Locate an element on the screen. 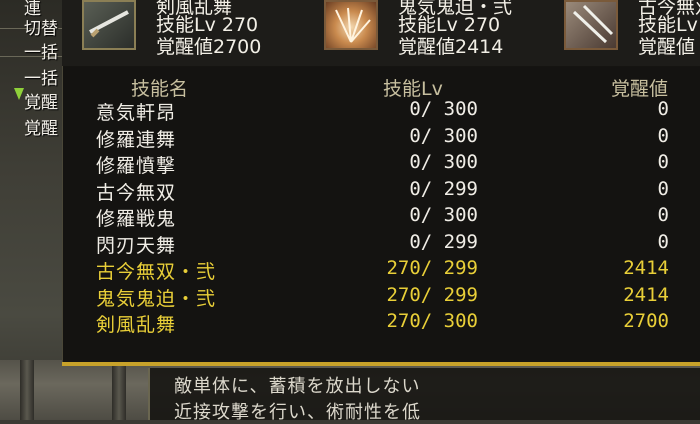  skill-description: 敵単体に、蓄積を放出しない 近接攻撃を行い、術耐性を低 is located at coordinates (424, 395).